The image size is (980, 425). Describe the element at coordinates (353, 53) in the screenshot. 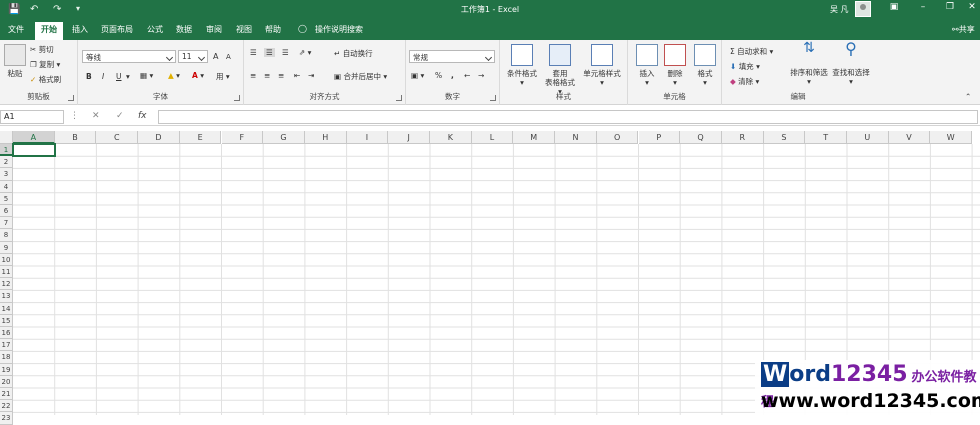

I see `wrap-text-button: ↵ 自动换行` at that location.